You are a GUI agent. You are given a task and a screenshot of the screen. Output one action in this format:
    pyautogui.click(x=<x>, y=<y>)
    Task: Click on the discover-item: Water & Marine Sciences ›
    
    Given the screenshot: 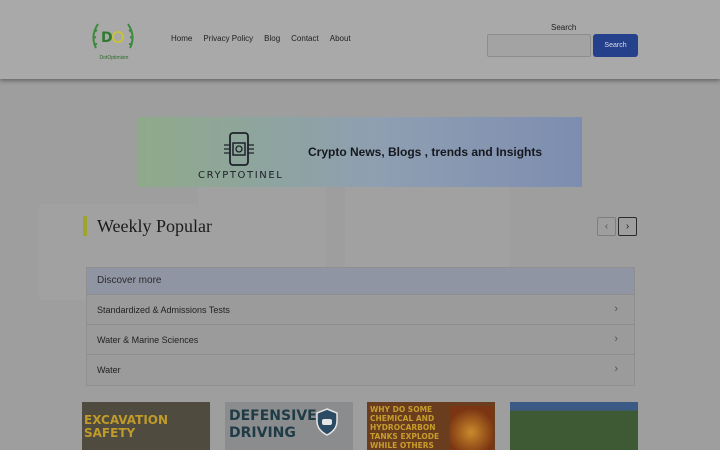 What is the action you would take?
    pyautogui.click(x=360, y=339)
    